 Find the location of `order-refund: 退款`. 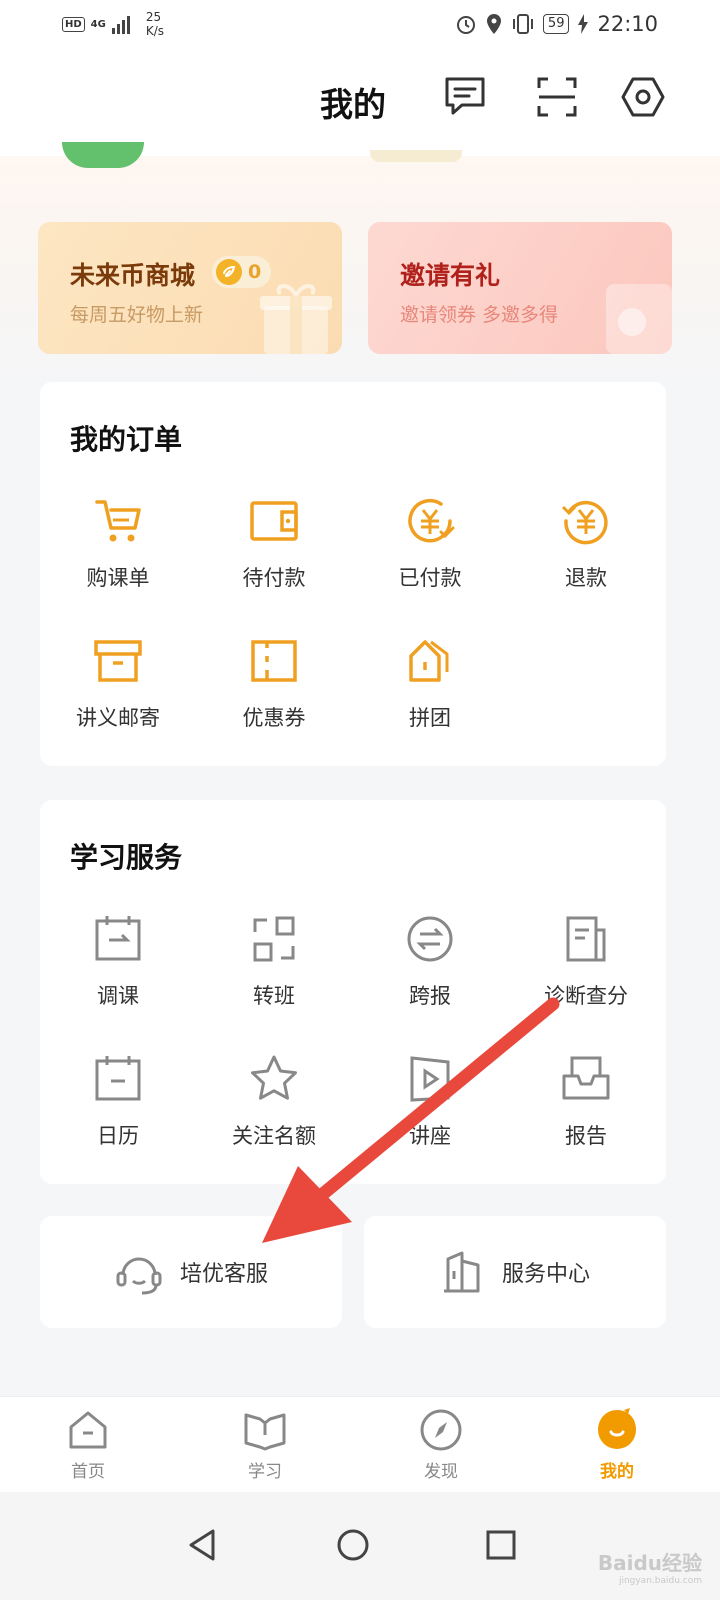

order-refund: 退款 is located at coordinates (586, 543).